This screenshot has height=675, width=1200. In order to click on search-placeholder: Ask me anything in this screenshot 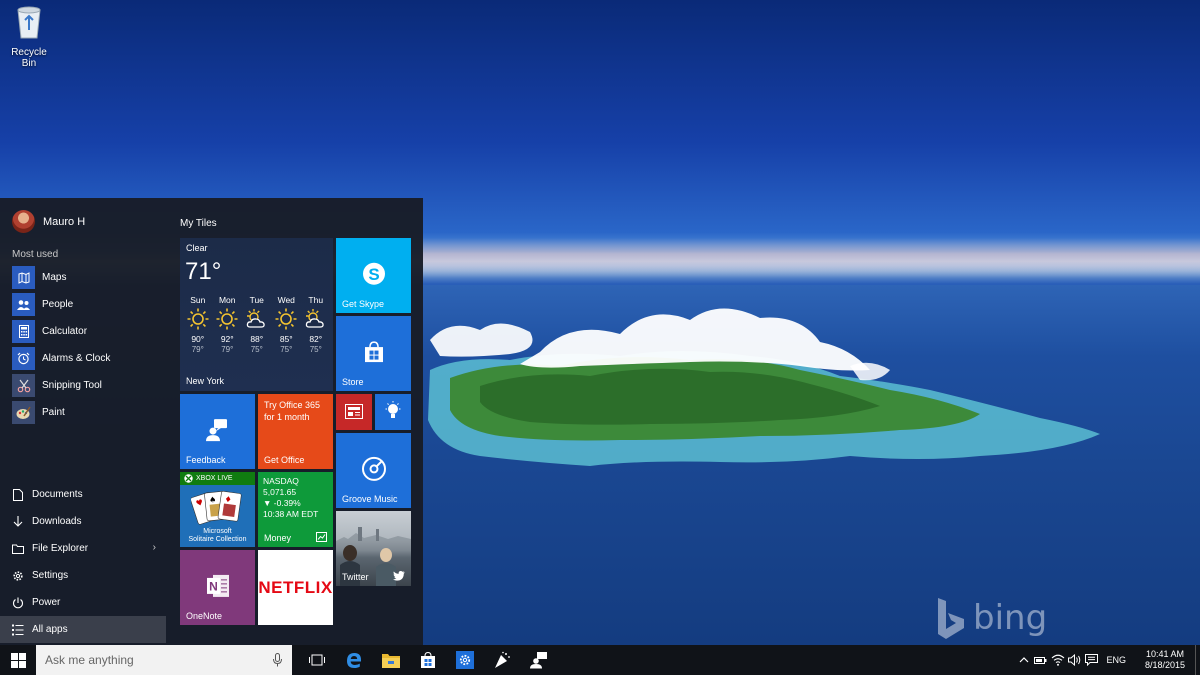, I will do `click(89, 660)`.